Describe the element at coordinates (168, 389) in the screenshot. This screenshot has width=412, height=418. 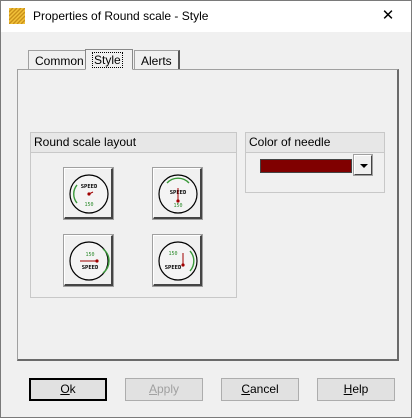
I see `apply-label-rest: pply` at that location.